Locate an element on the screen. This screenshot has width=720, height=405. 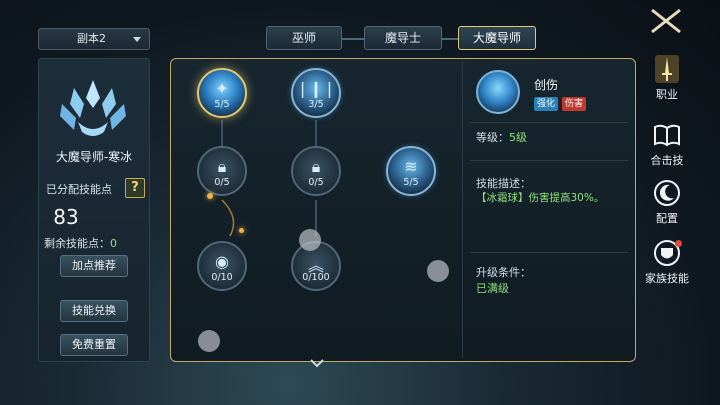
skill-level-info: 等级：5级 is located at coordinates (501, 137).